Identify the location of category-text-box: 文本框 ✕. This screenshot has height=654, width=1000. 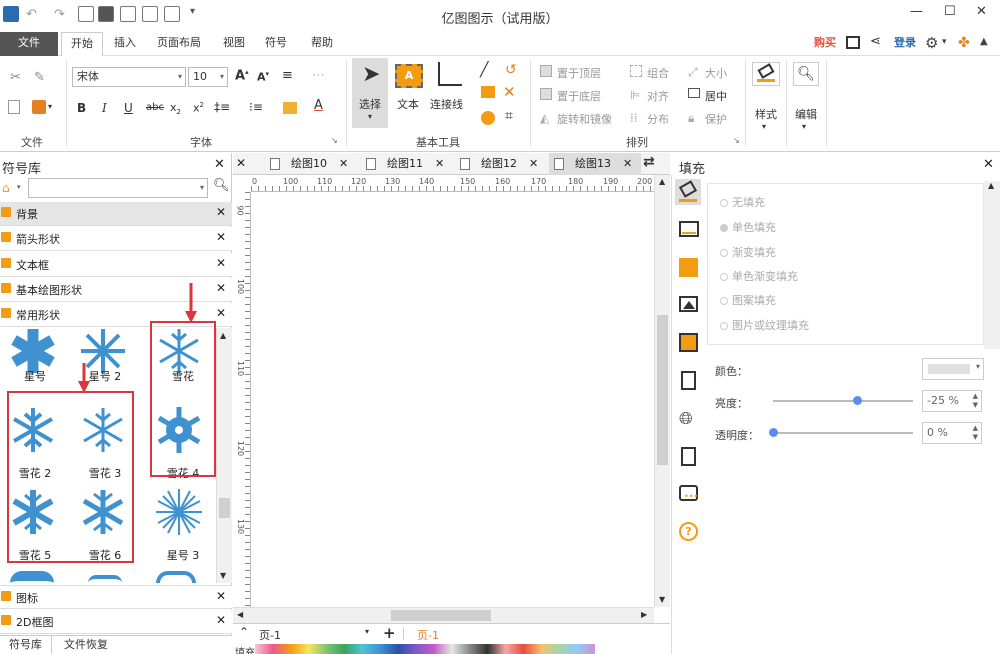
(116, 265).